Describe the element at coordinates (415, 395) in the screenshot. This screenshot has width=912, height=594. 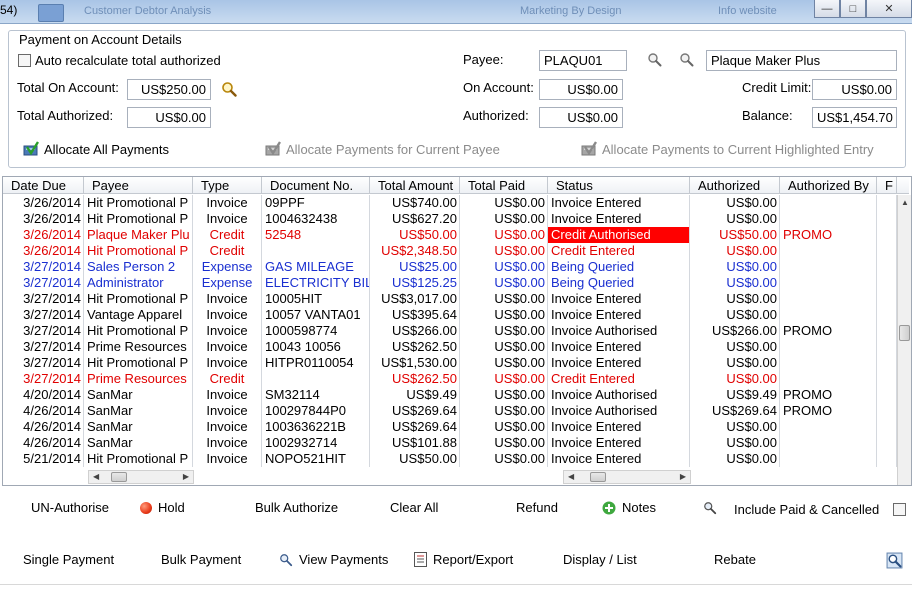
I see `total-amount-cell: US$9.49` at that location.